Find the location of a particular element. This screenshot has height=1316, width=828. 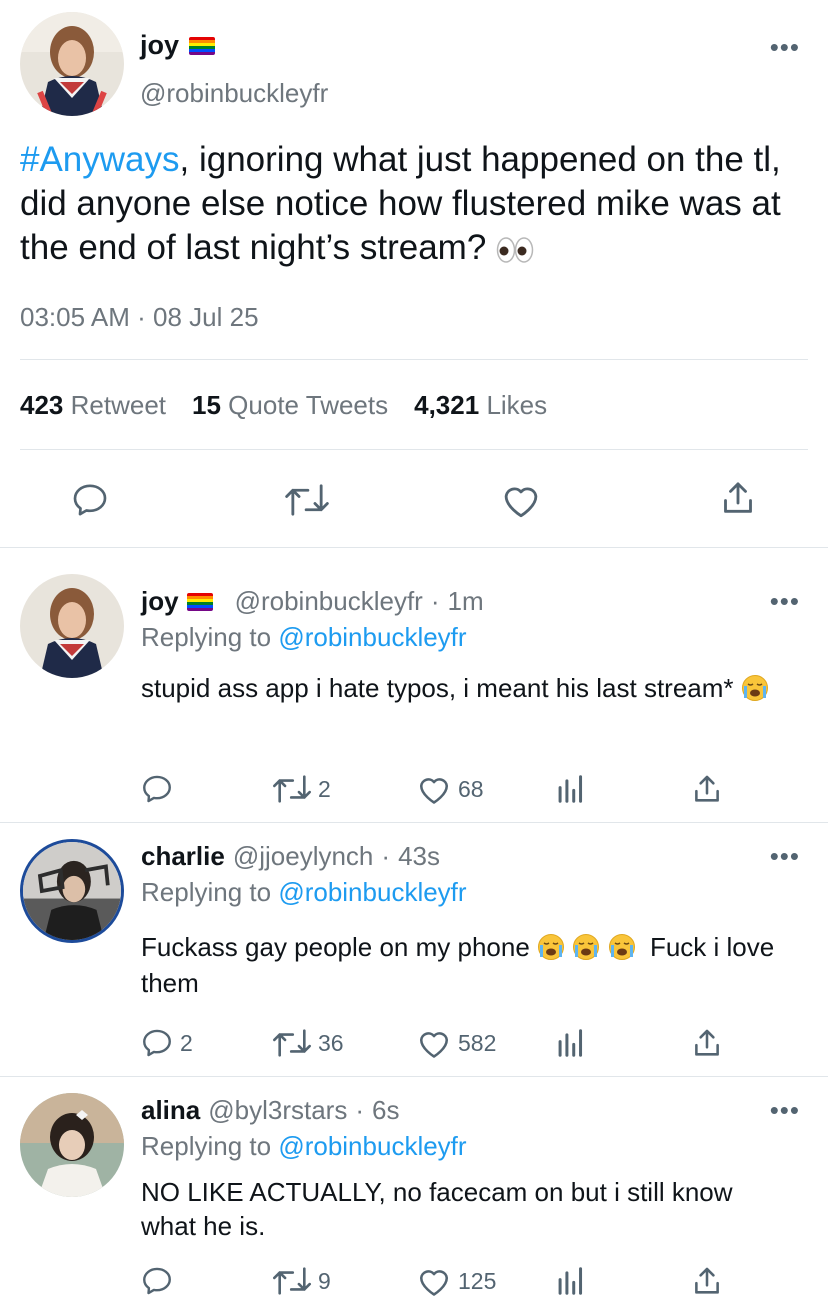

reply-header: joy @robinbuckleyfr · 1m is located at coordinates (312, 601).